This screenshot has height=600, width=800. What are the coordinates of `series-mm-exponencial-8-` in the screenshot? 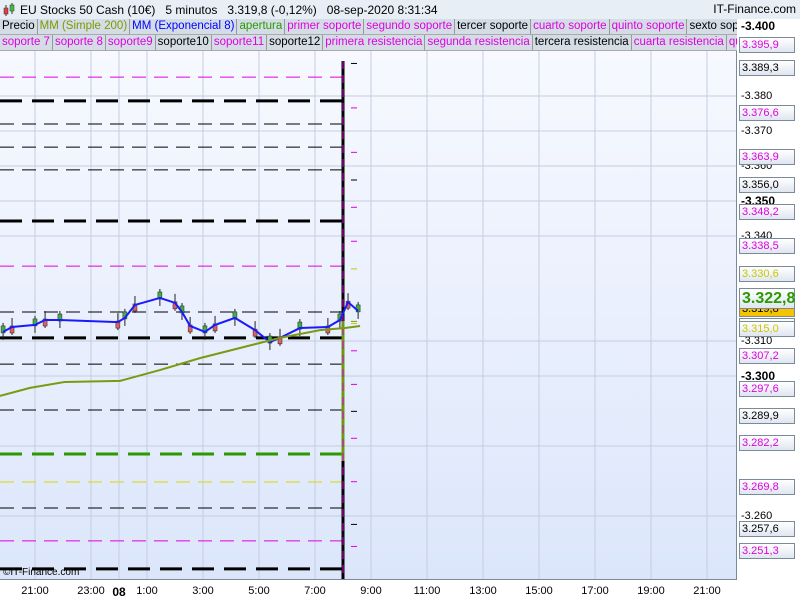 It's located at (180, 320).